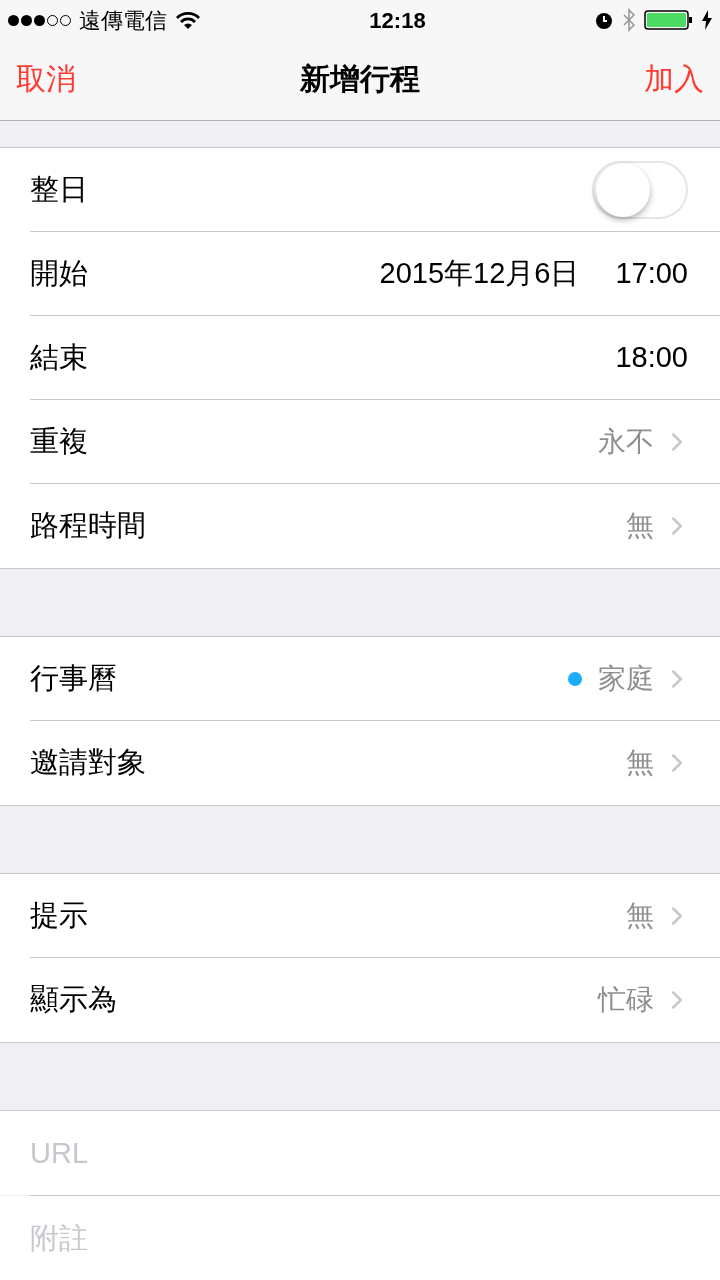 The image size is (720, 1280). I want to click on row-label: 行事曆, so click(73, 678).